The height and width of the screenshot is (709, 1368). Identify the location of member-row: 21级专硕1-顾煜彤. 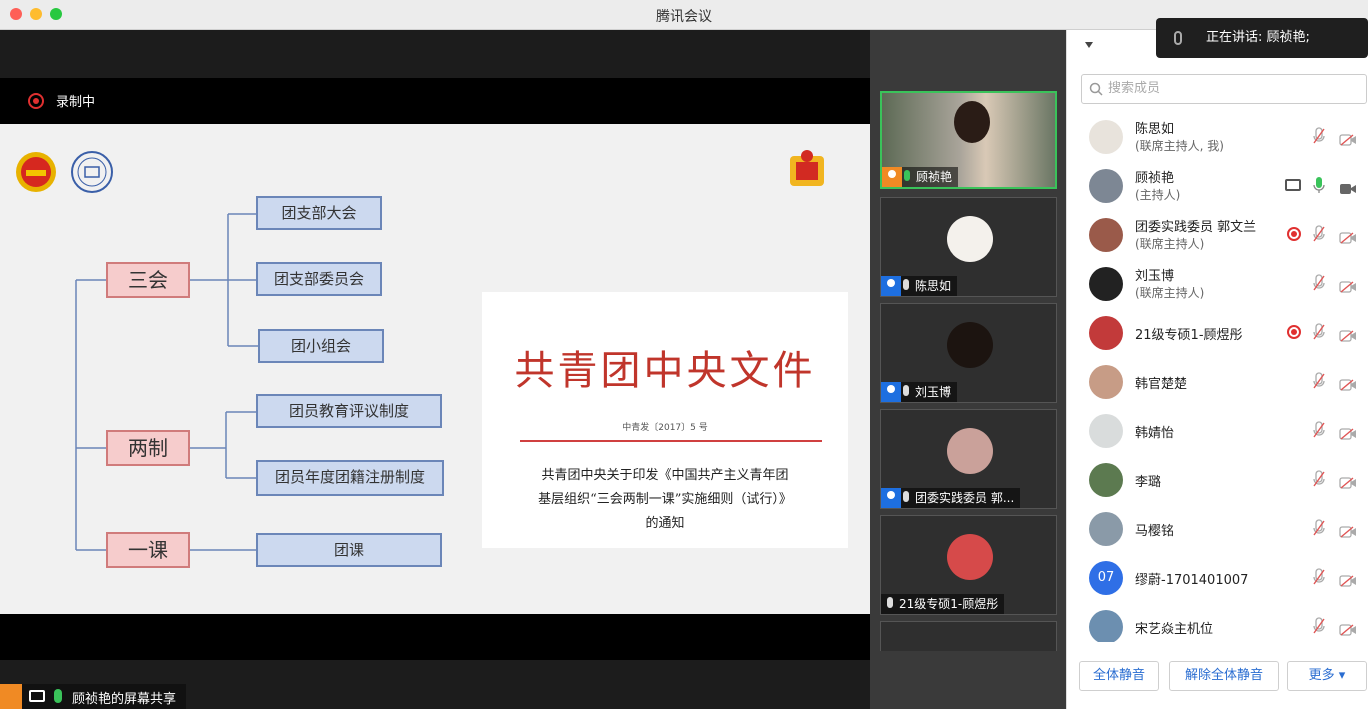
(1217, 332).